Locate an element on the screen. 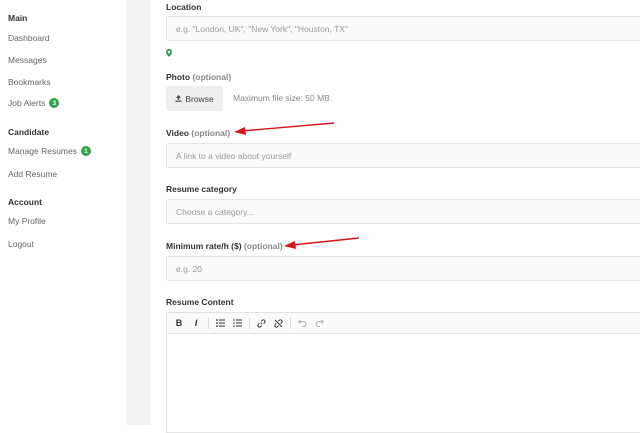 This screenshot has height=433, width=640. rate-label-text: Minimum rate/h ($) is located at coordinates (204, 246).